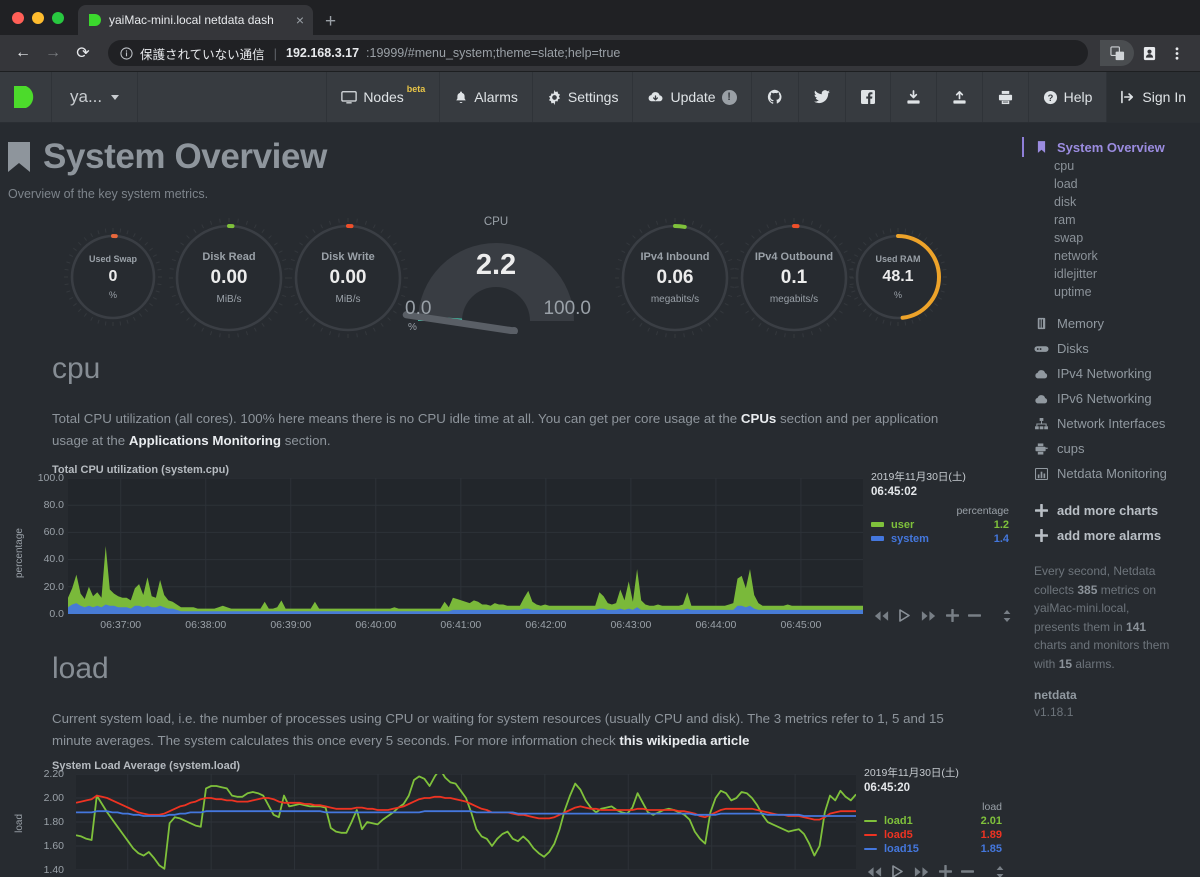 This screenshot has height=877, width=1200. Describe the element at coordinates (546, 624) in the screenshot. I see `x-axis-tick: 06:42:00` at that location.